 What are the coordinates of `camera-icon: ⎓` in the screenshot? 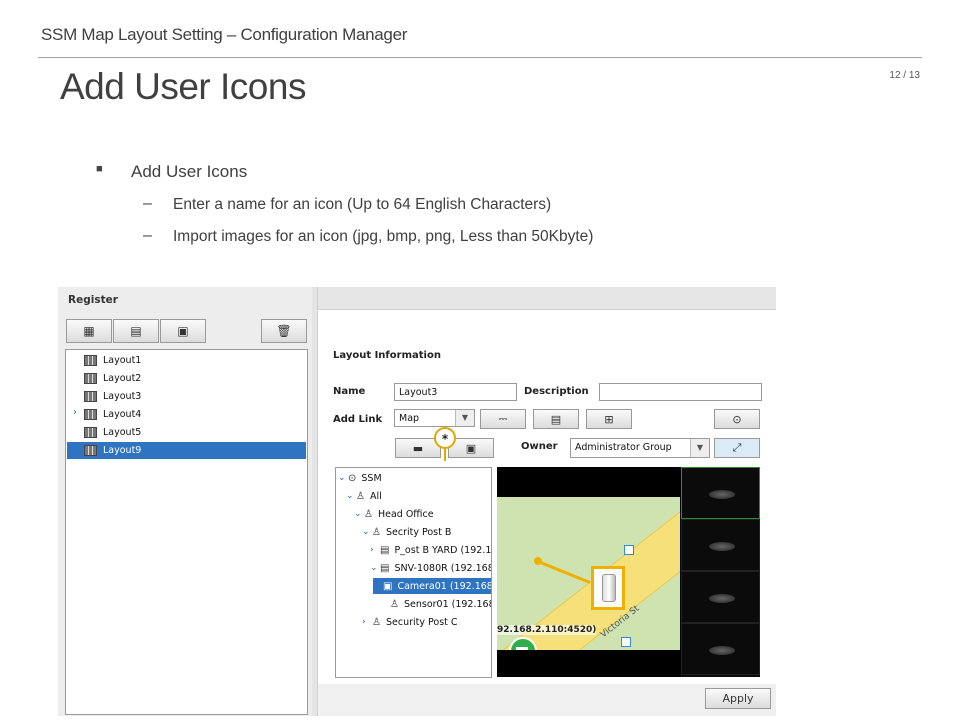 It's located at (503, 418).